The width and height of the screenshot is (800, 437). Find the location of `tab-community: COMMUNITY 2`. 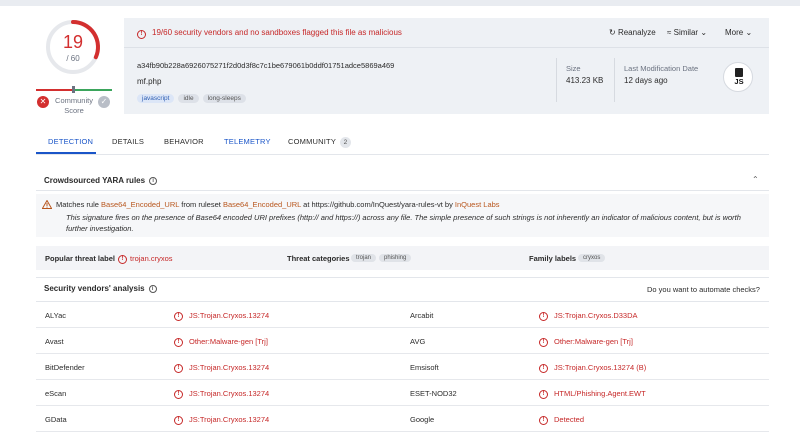

tab-community: COMMUNITY 2 is located at coordinates (320, 142).